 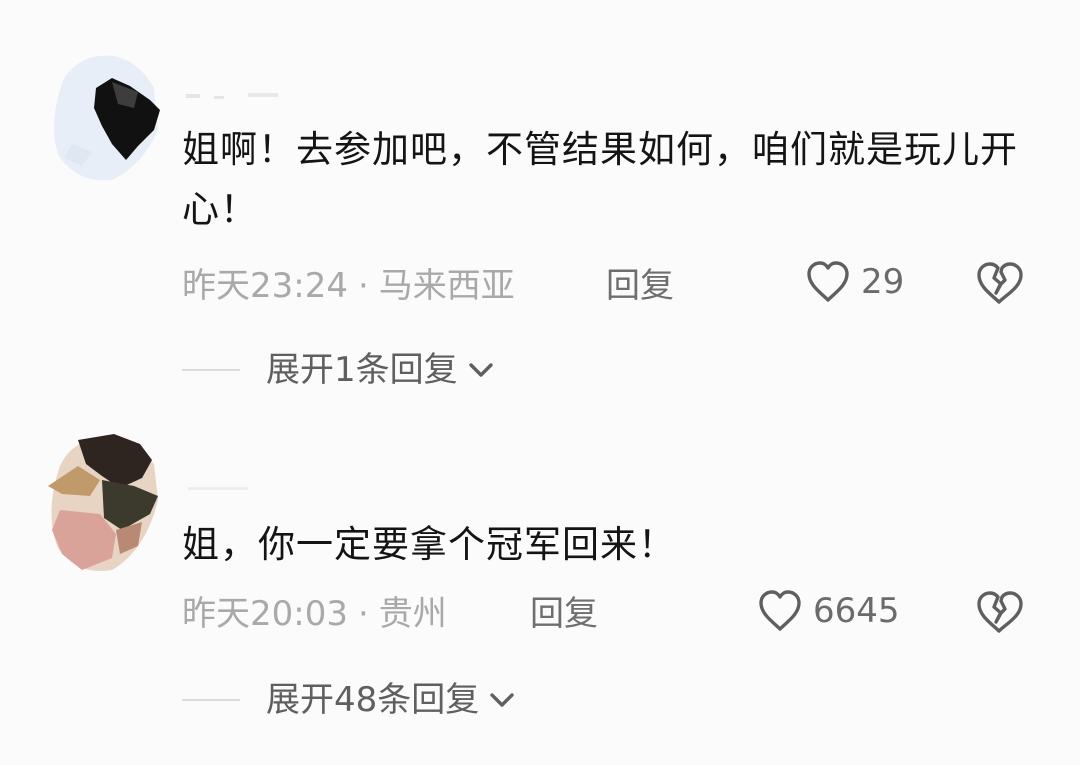 I want to click on expand-replies-button: 展开1条回复, so click(x=339, y=370).